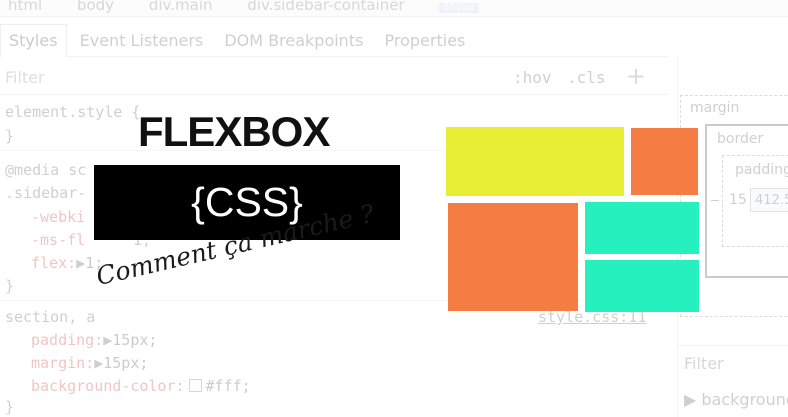 This screenshot has width=788, height=417. What do you see at coordinates (126, 363) in the screenshot?
I see `margin-property-value: 15px;` at bounding box center [126, 363].